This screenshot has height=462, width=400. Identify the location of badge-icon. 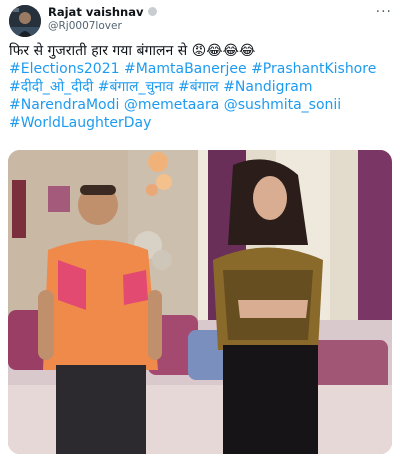
(152, 11).